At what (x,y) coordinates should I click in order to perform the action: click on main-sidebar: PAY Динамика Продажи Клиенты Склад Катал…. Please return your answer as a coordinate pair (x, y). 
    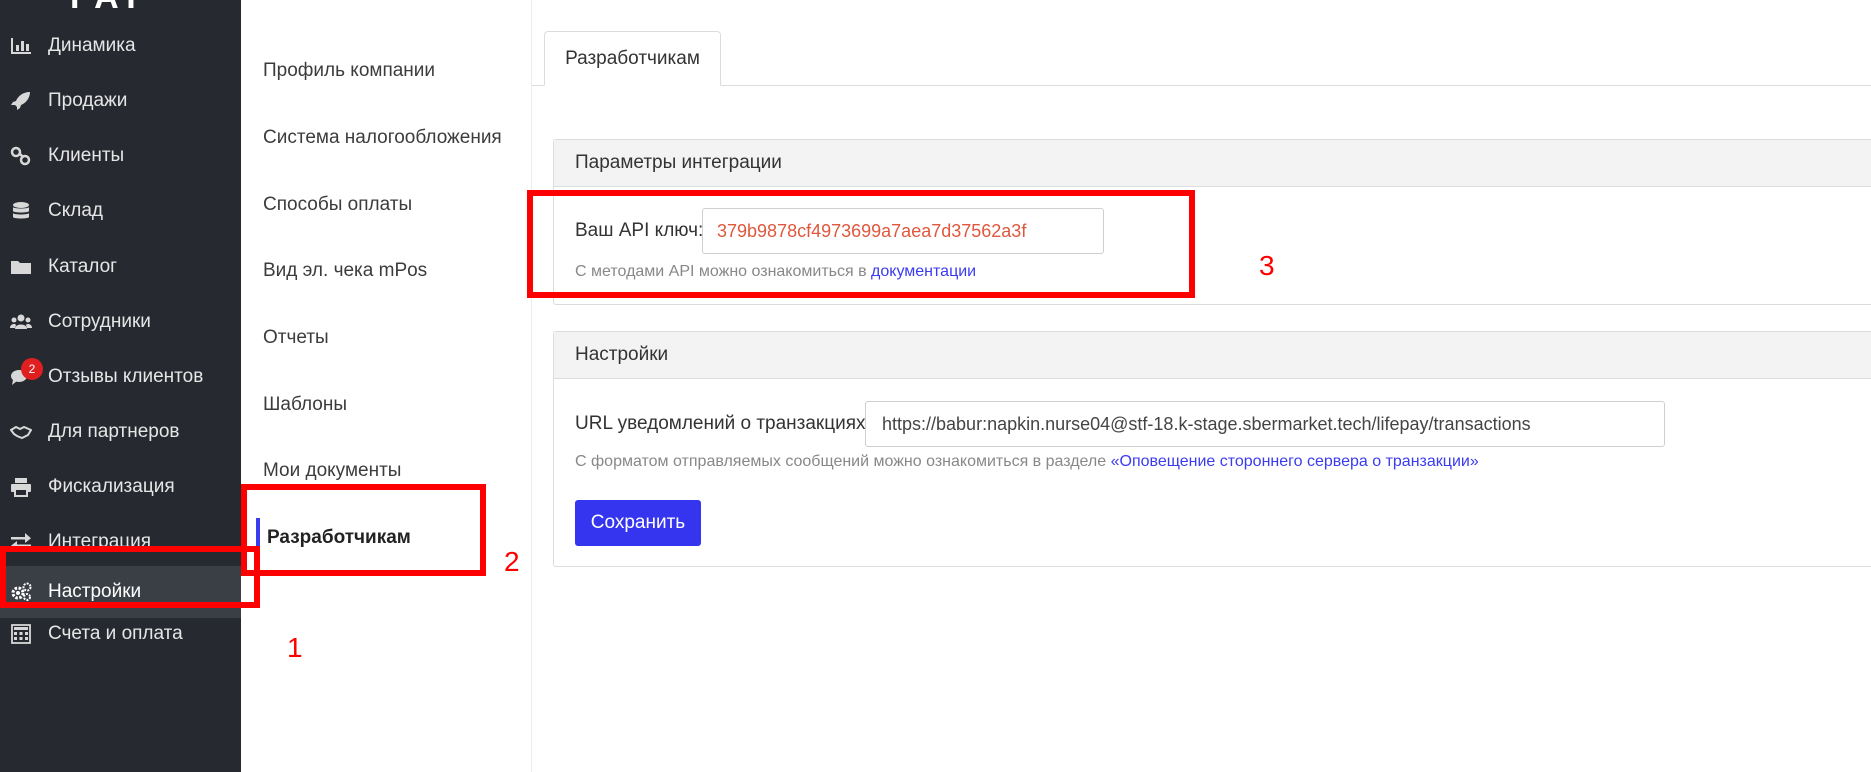
    Looking at the image, I should click on (120, 386).